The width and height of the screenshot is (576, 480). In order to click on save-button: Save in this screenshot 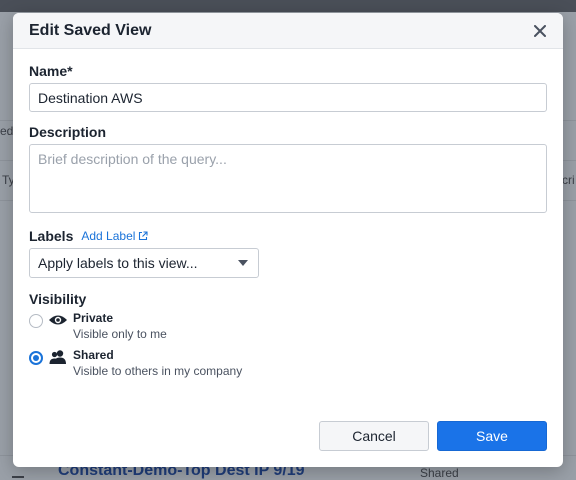, I will do `click(492, 436)`.